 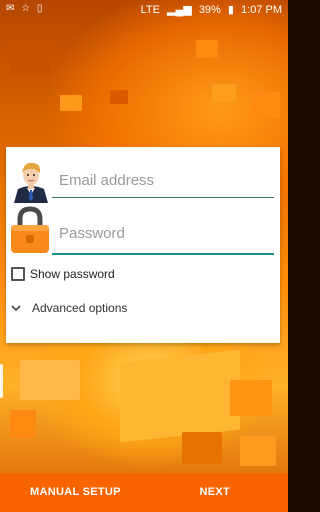 I want to click on show-password-label: Show password, so click(x=72, y=274).